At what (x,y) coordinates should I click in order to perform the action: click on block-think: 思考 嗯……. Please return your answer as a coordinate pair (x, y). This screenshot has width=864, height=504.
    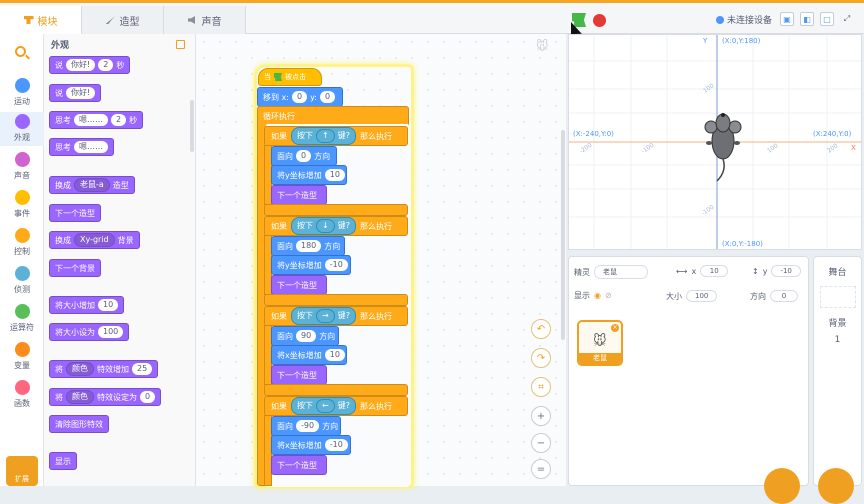
    Looking at the image, I should click on (81, 147).